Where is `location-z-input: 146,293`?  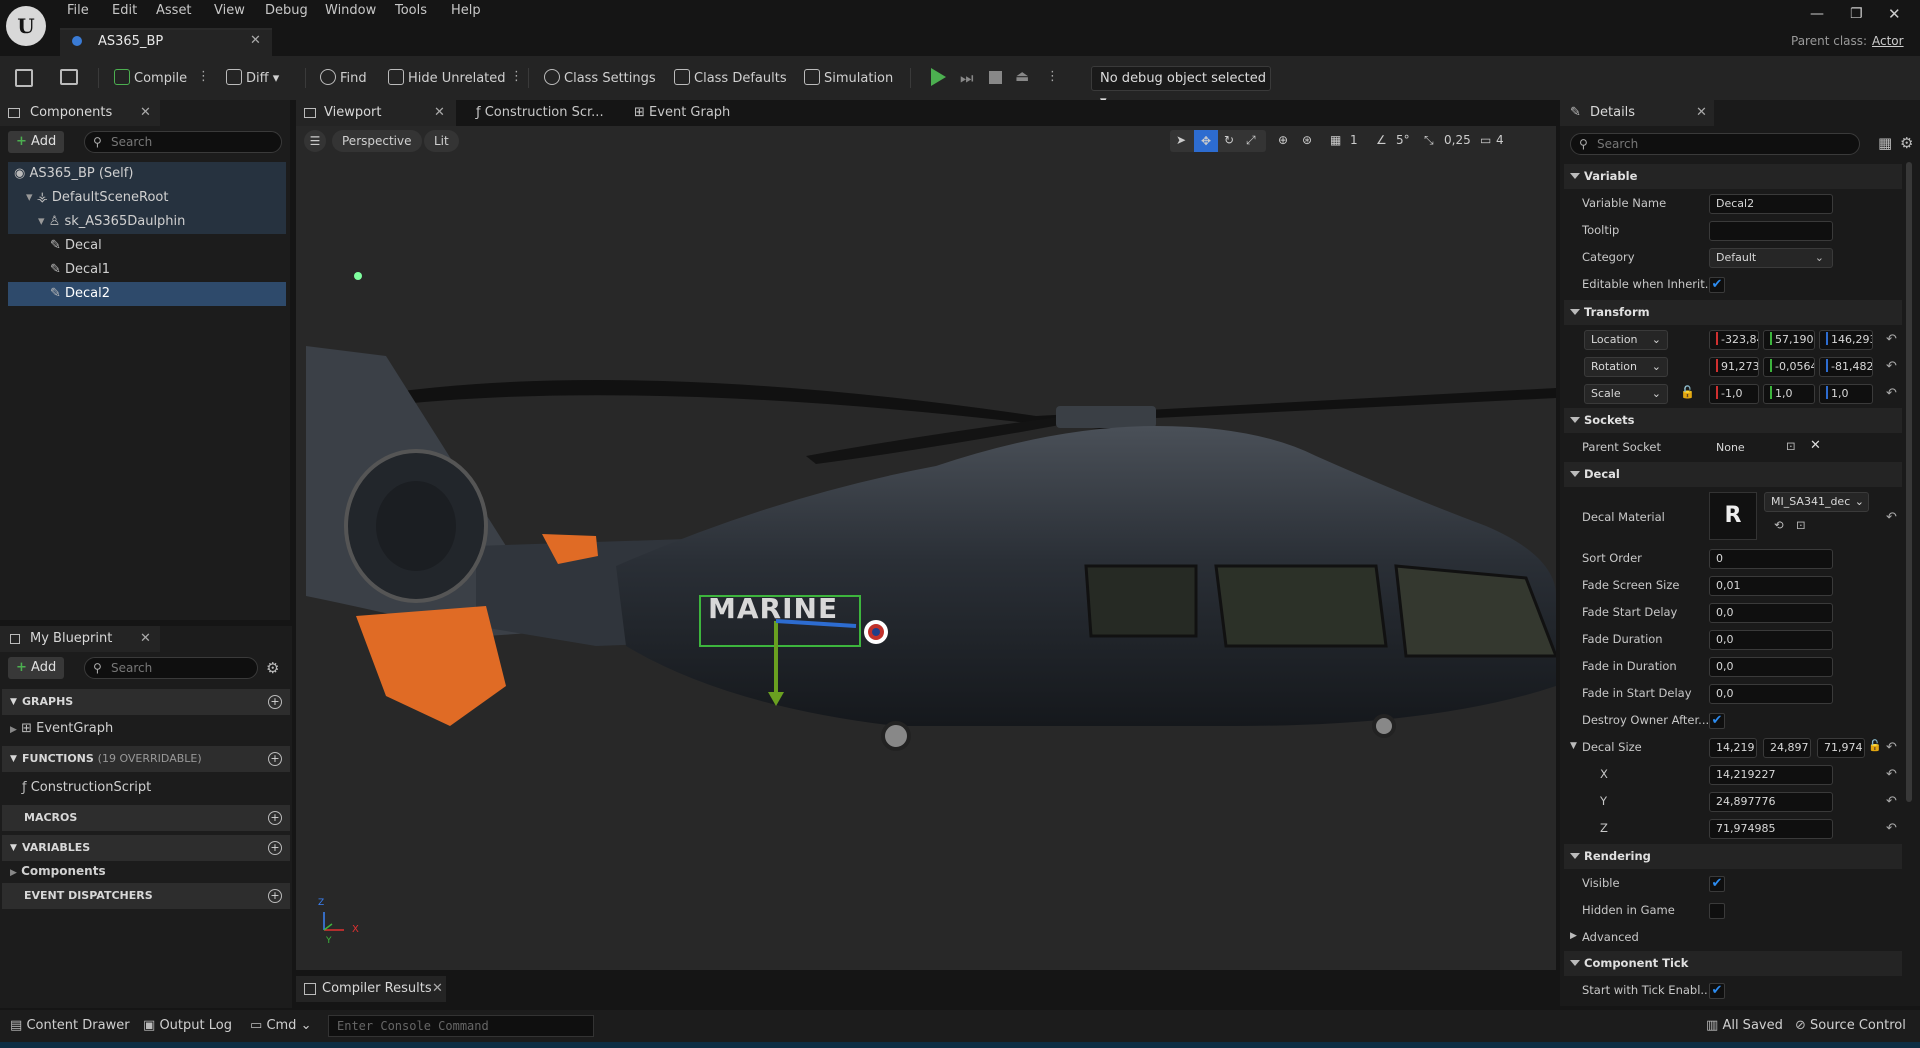
location-z-input: 146,293 is located at coordinates (1846, 340).